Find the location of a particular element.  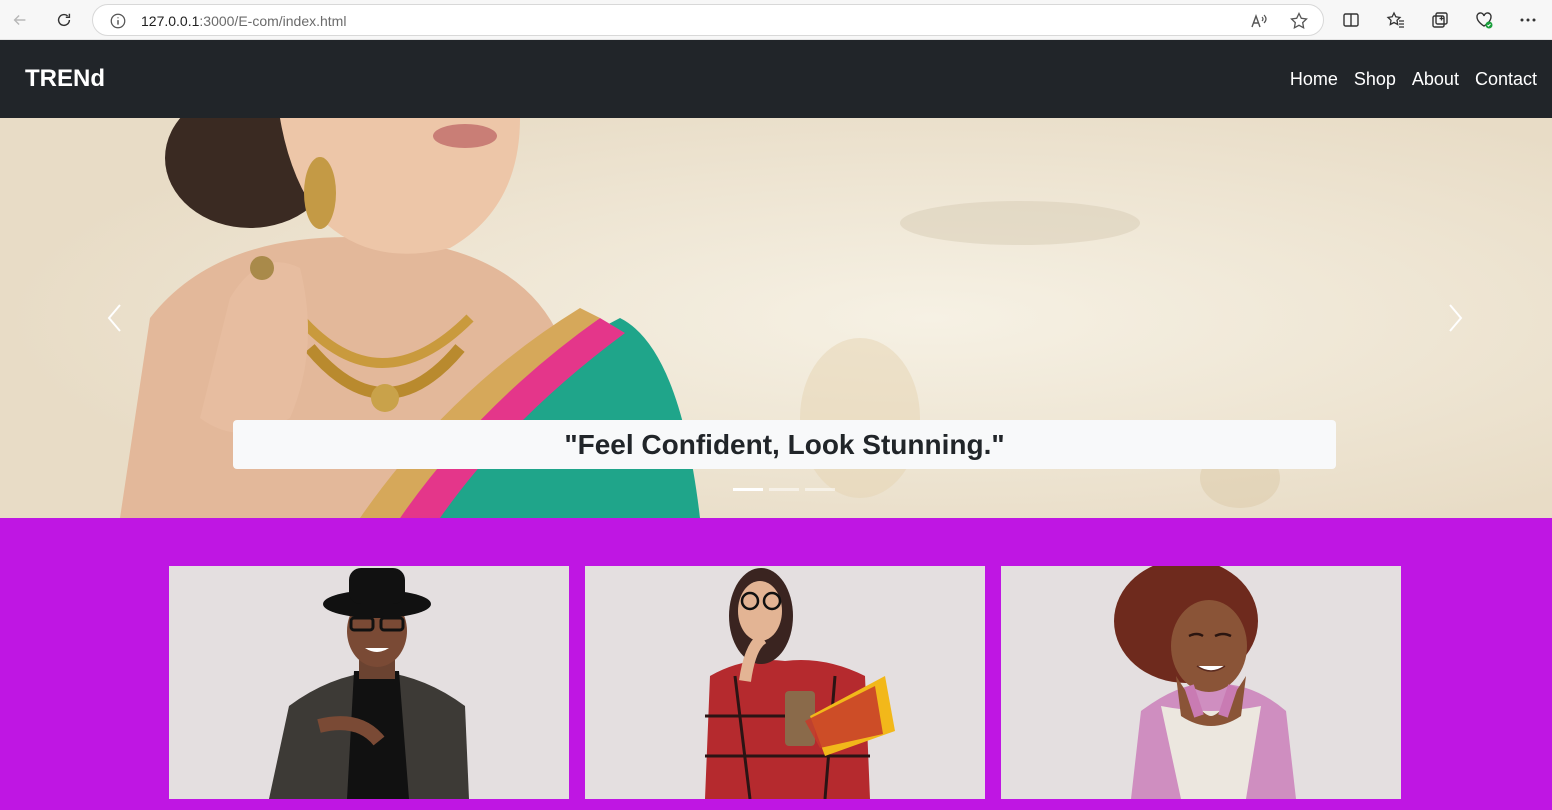

nav-link-contact: Contact is located at coordinates (1506, 79).